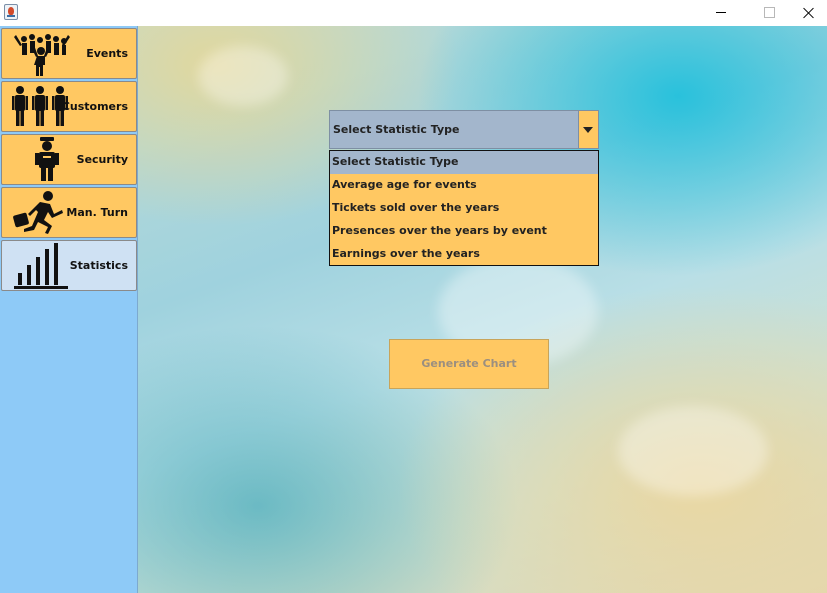 The image size is (827, 593). Describe the element at coordinates (464, 162) in the screenshot. I see `dropdown-option: Select Statistic Type` at that location.